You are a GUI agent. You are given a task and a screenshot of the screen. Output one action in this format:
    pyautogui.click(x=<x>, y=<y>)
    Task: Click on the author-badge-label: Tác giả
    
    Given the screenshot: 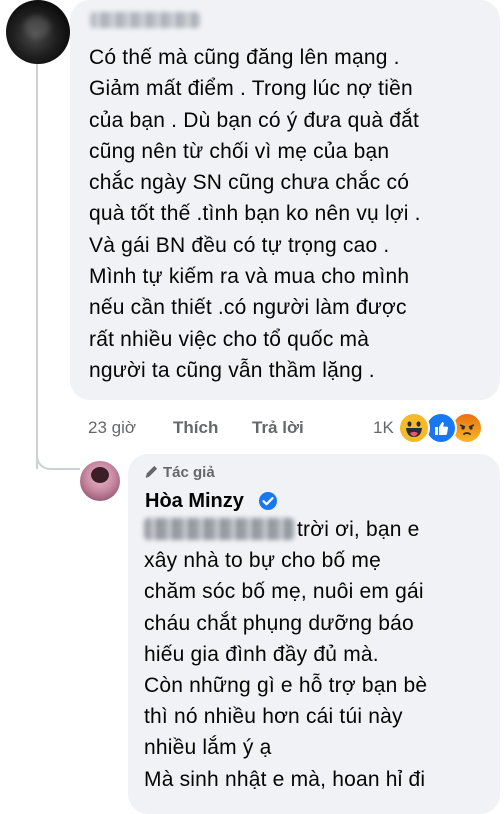 What is the action you would take?
    pyautogui.click(x=189, y=472)
    